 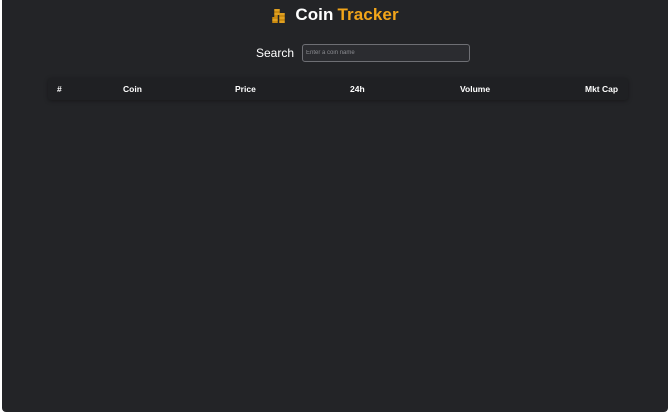 What do you see at coordinates (338, 89) in the screenshot?
I see `coin-table-header: # Coin Price 24h Volume Mkt Cap` at bounding box center [338, 89].